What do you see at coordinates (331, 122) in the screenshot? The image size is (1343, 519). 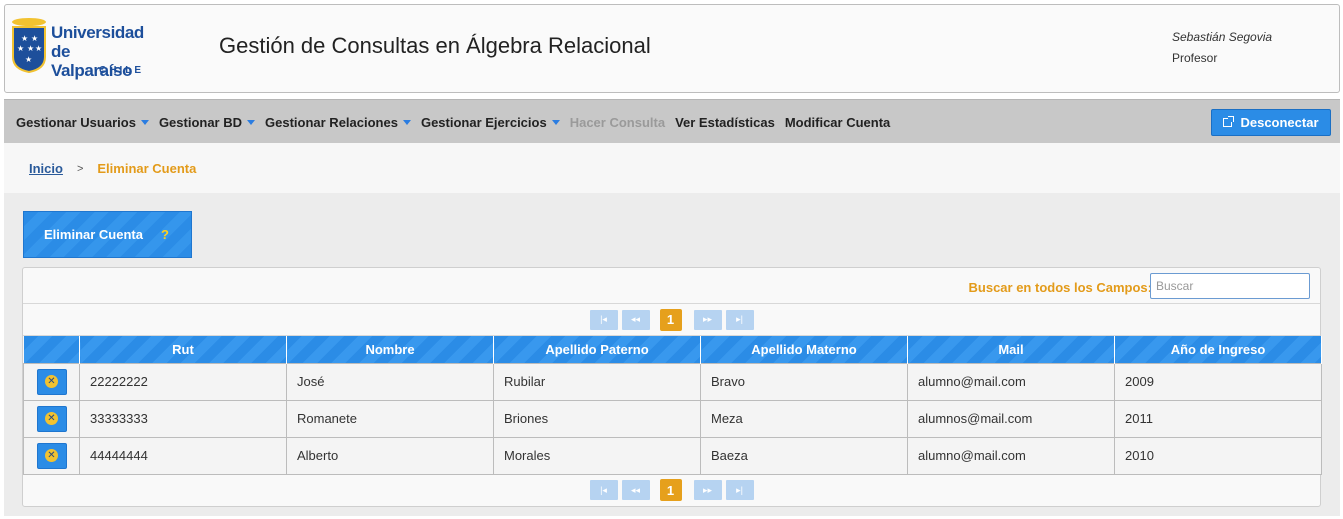 I see `nav-item-label: Gestionar Relaciones` at bounding box center [331, 122].